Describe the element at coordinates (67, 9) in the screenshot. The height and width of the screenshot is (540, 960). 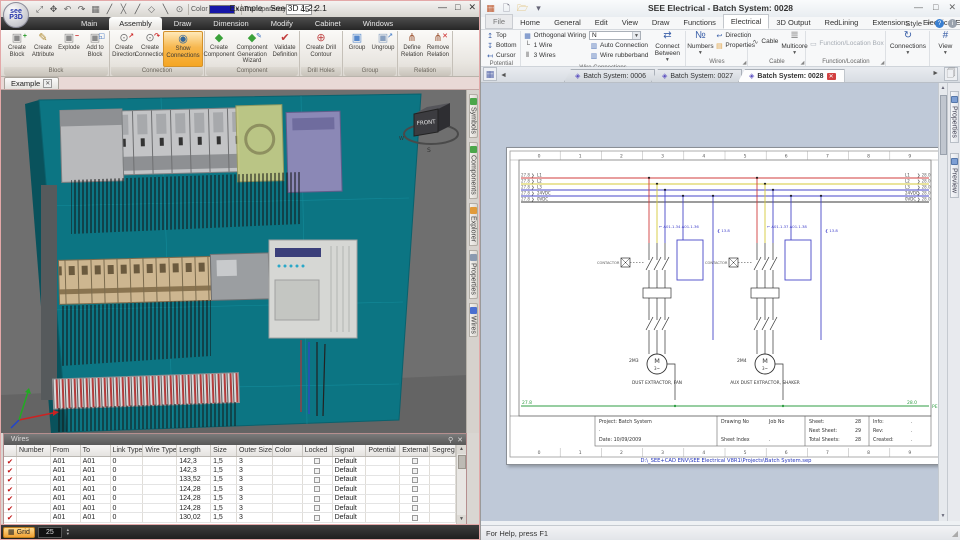
I see `undo-icon: ↶` at that location.